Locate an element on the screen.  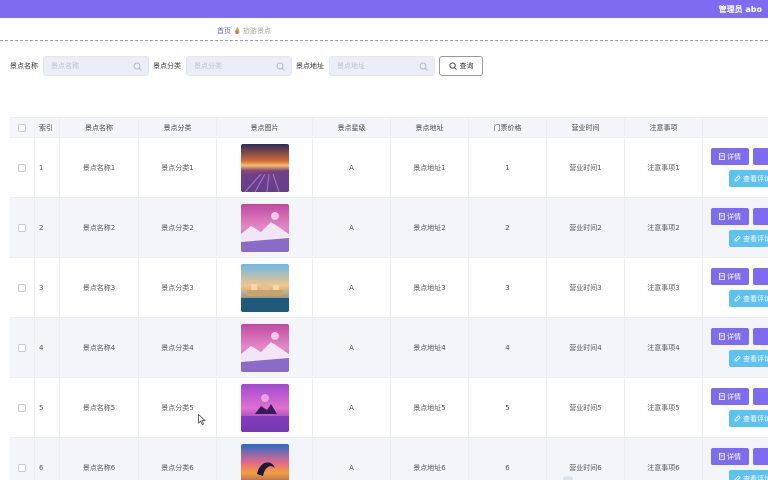
cell-hours: 营业时间2 is located at coordinates (586, 227).